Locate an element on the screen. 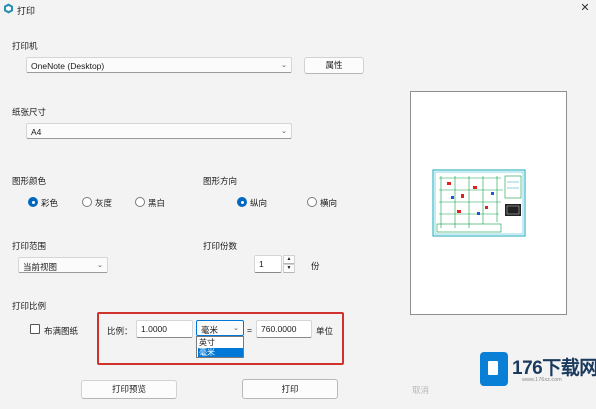  drawing-value-input: 760.0000 is located at coordinates (284, 329).